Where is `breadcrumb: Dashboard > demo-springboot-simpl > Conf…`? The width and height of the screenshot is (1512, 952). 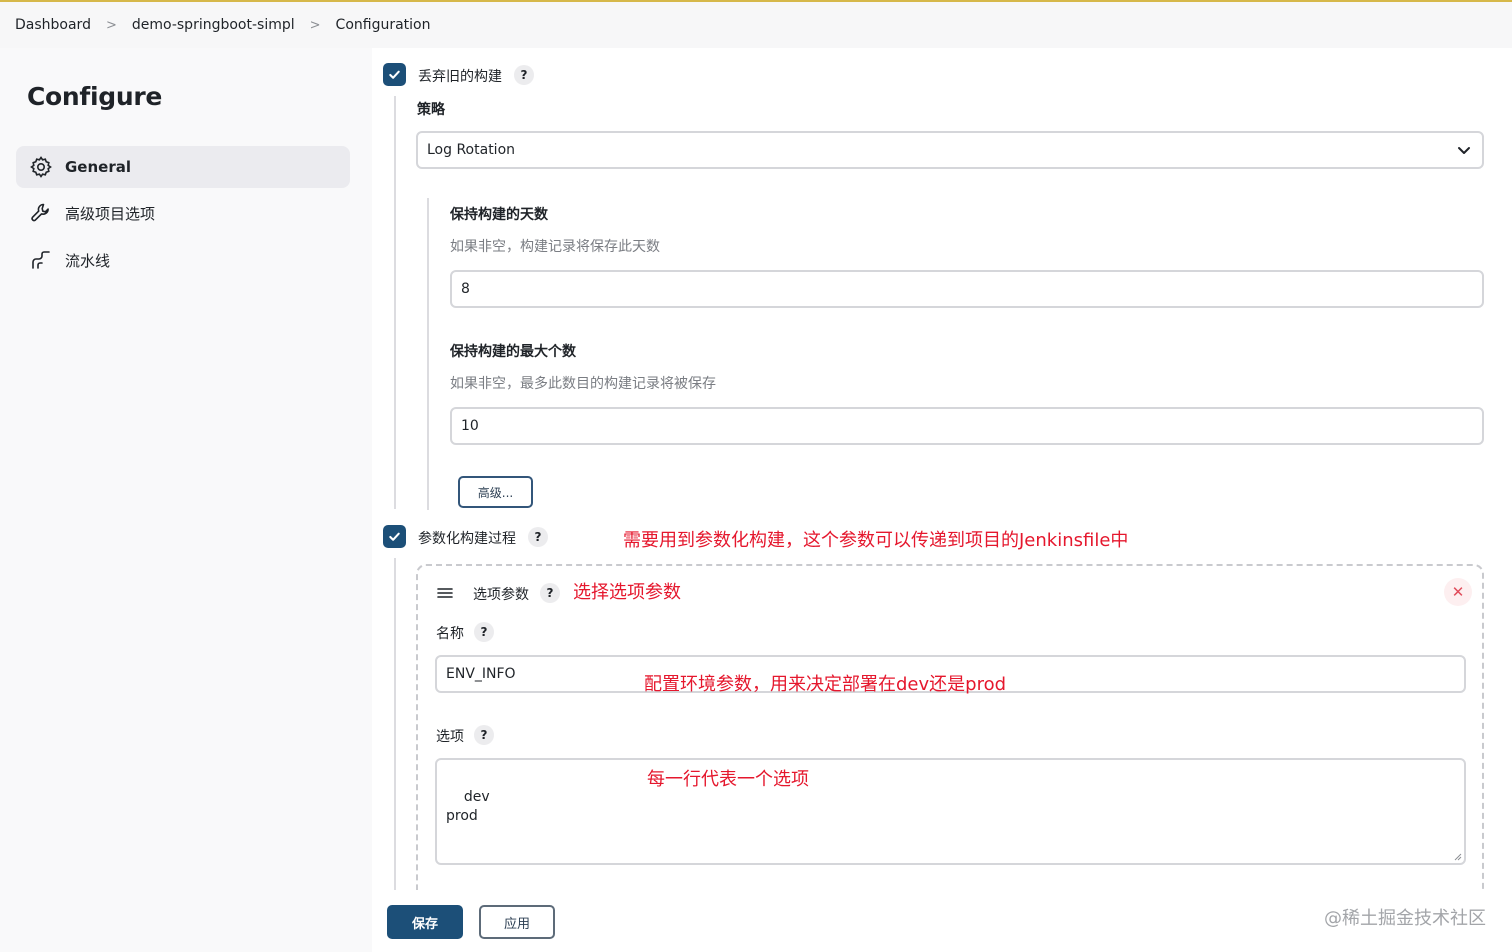 breadcrumb: Dashboard > demo-springboot-simpl > Conf… is located at coordinates (756, 25).